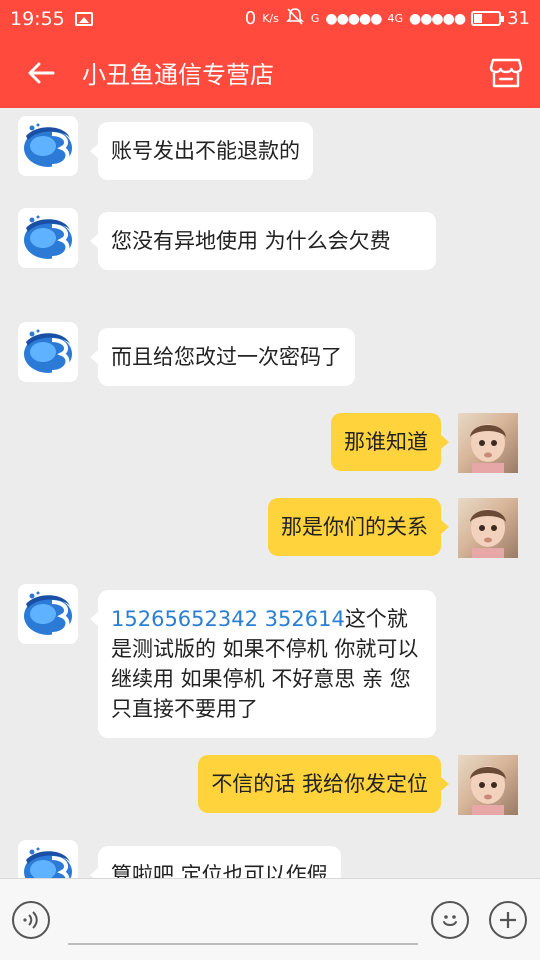 Image resolution: width=540 pixels, height=960 pixels. I want to click on more-options-button, so click(508, 920).